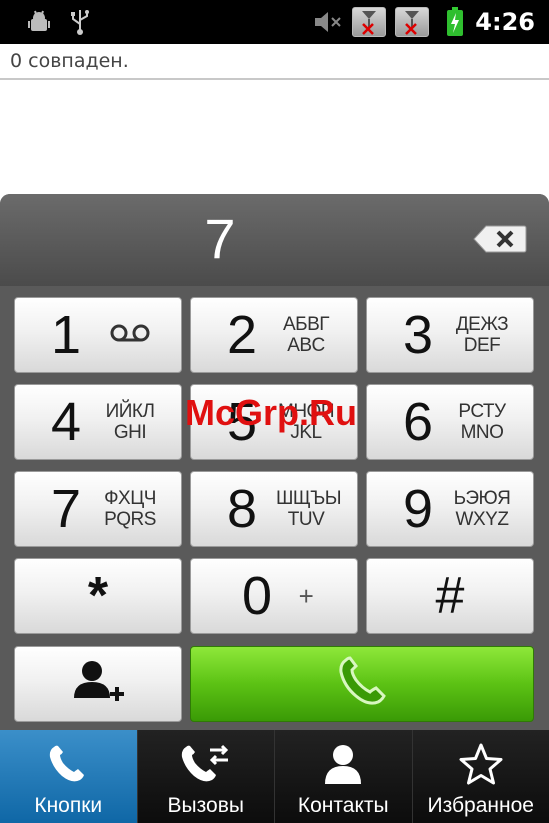 Image resolution: width=549 pixels, height=823 pixels. I want to click on status-bar: 4:26, so click(274, 22).